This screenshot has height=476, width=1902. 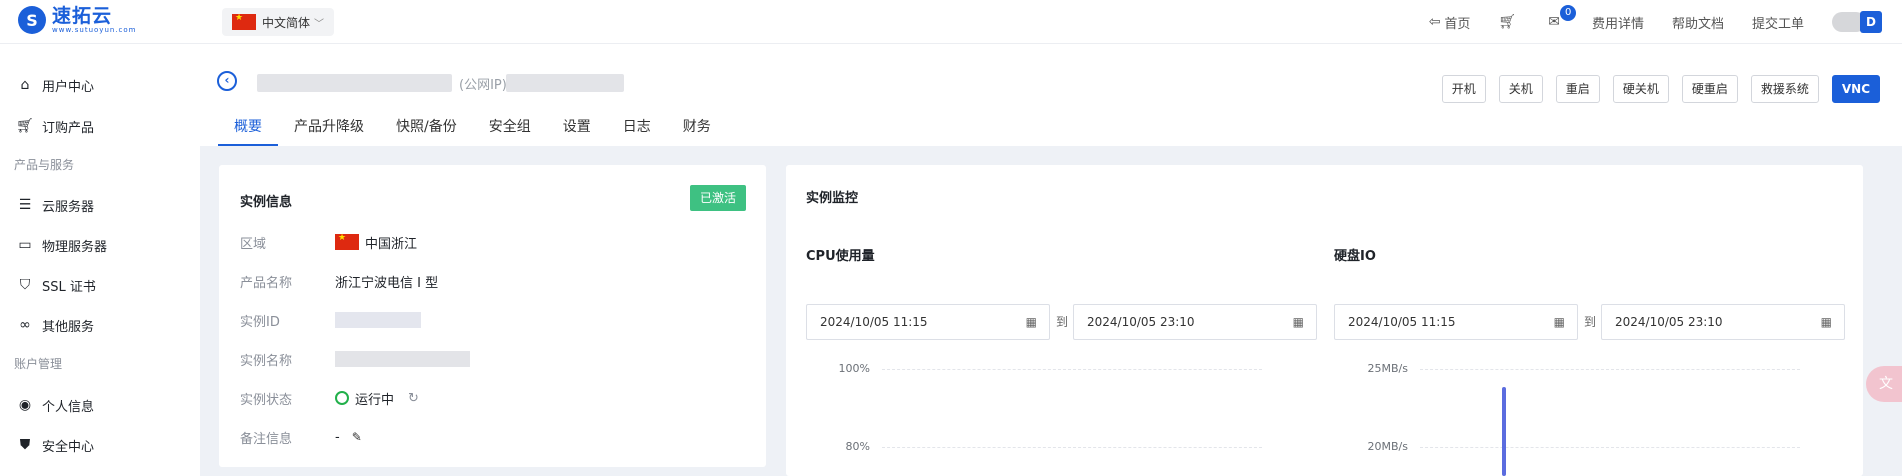 I want to click on vnc-button: VNC, so click(x=1855, y=89).